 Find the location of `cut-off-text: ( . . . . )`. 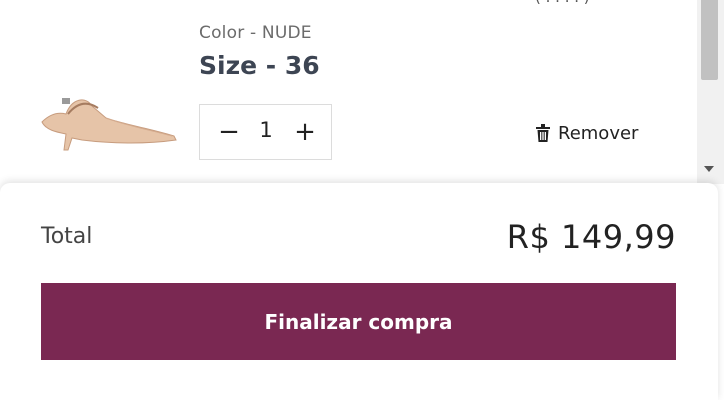

cut-off-text: ( . . . . ) is located at coordinates (562, 3).